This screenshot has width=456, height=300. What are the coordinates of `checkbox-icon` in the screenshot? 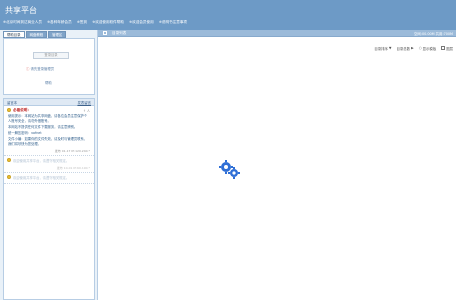 It's located at (443, 48).